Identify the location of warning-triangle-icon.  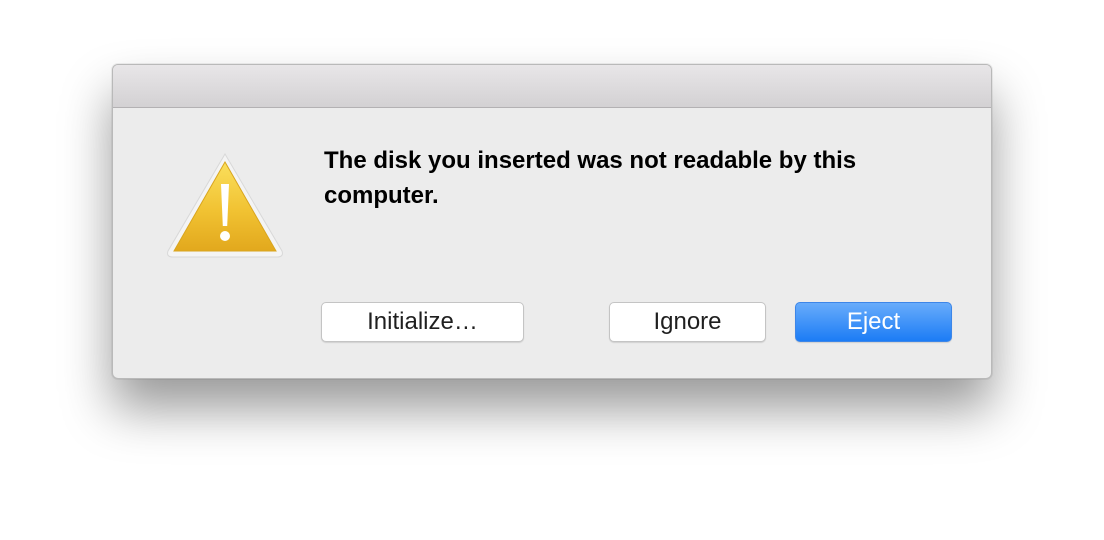
(225, 205).